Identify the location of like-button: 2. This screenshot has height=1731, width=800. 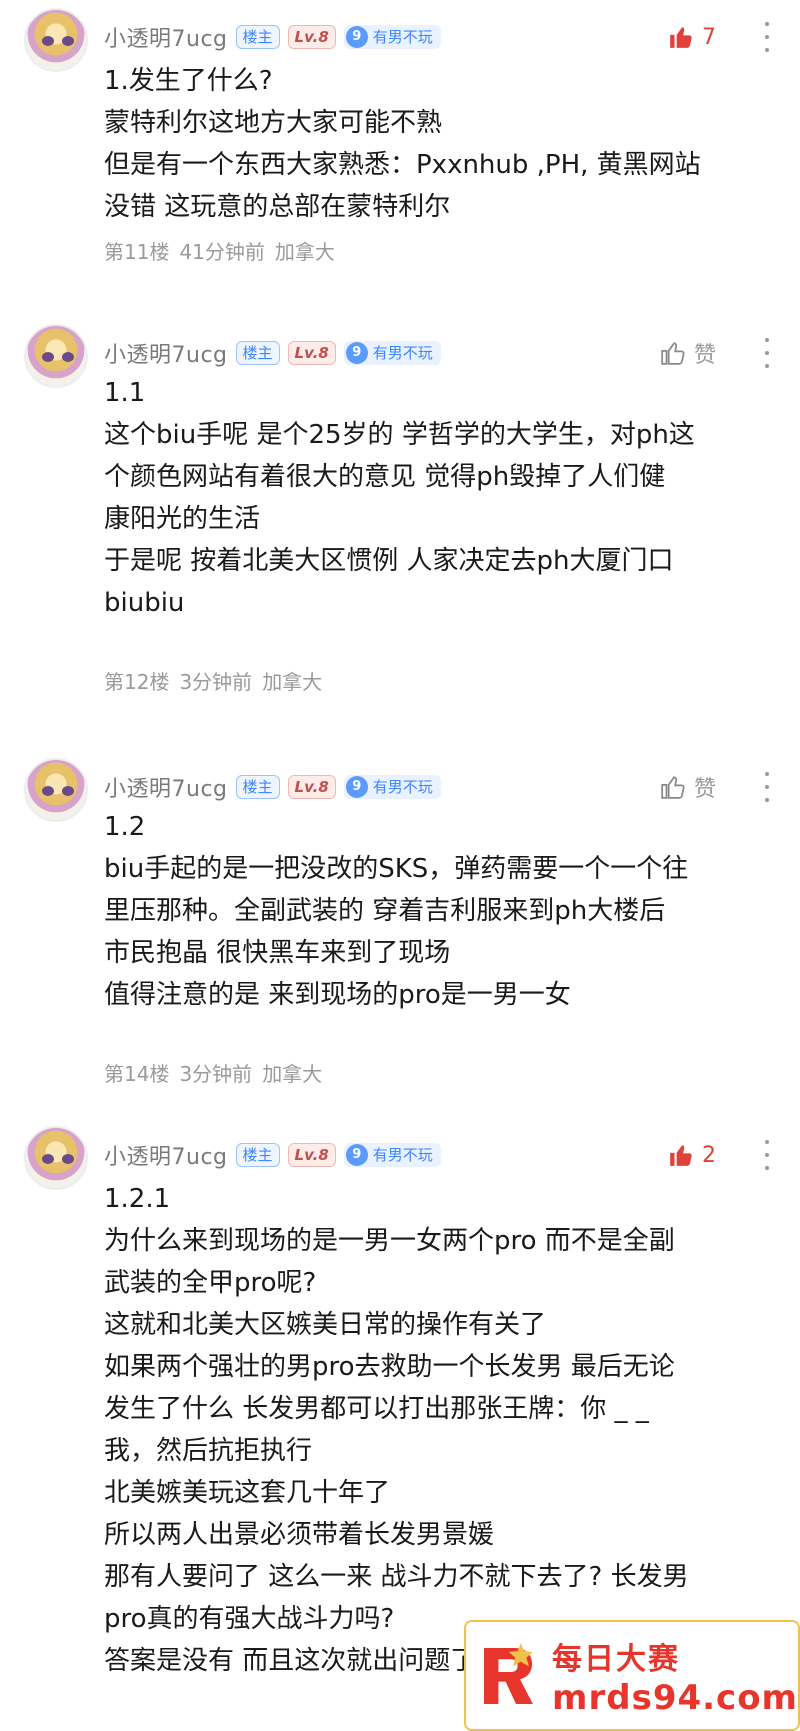
(692, 1155).